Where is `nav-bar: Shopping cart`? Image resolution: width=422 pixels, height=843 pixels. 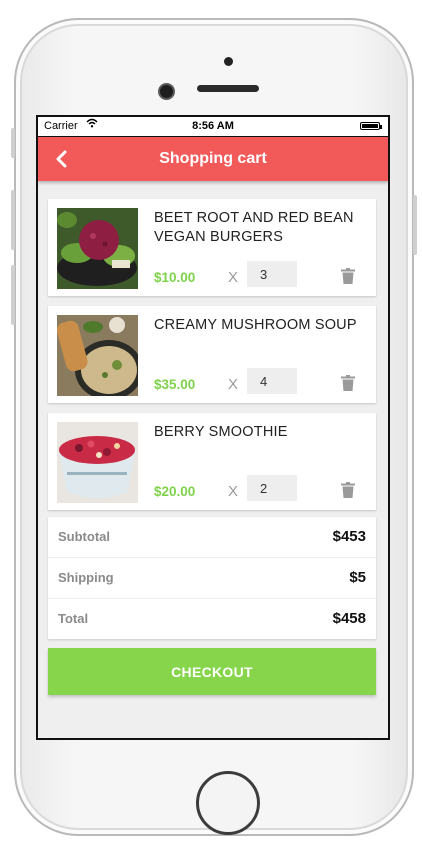 nav-bar: Shopping cart is located at coordinates (213, 159).